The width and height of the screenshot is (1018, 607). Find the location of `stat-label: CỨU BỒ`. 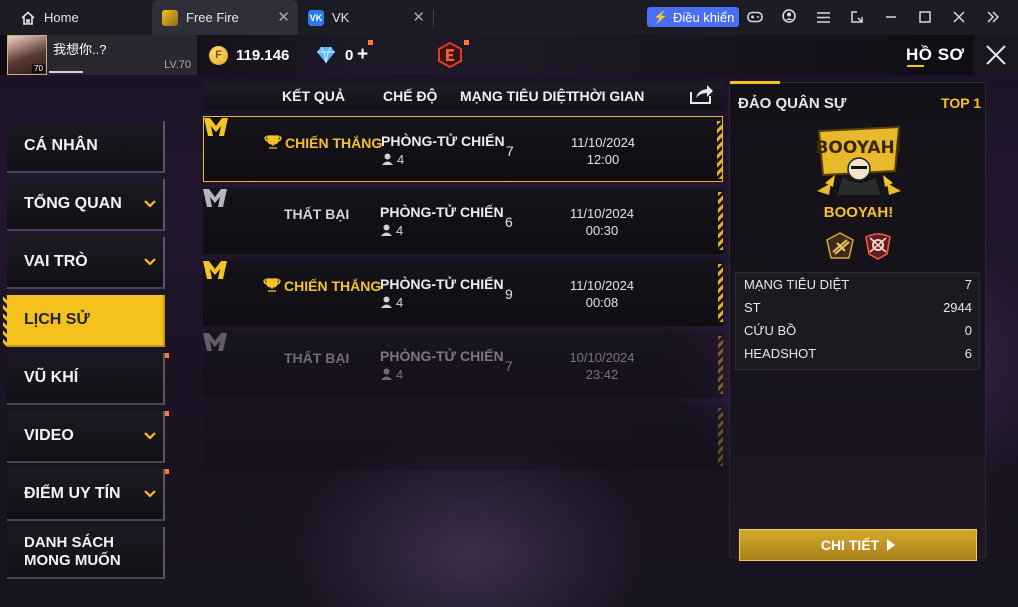

stat-label: CỨU BỒ is located at coordinates (770, 330).